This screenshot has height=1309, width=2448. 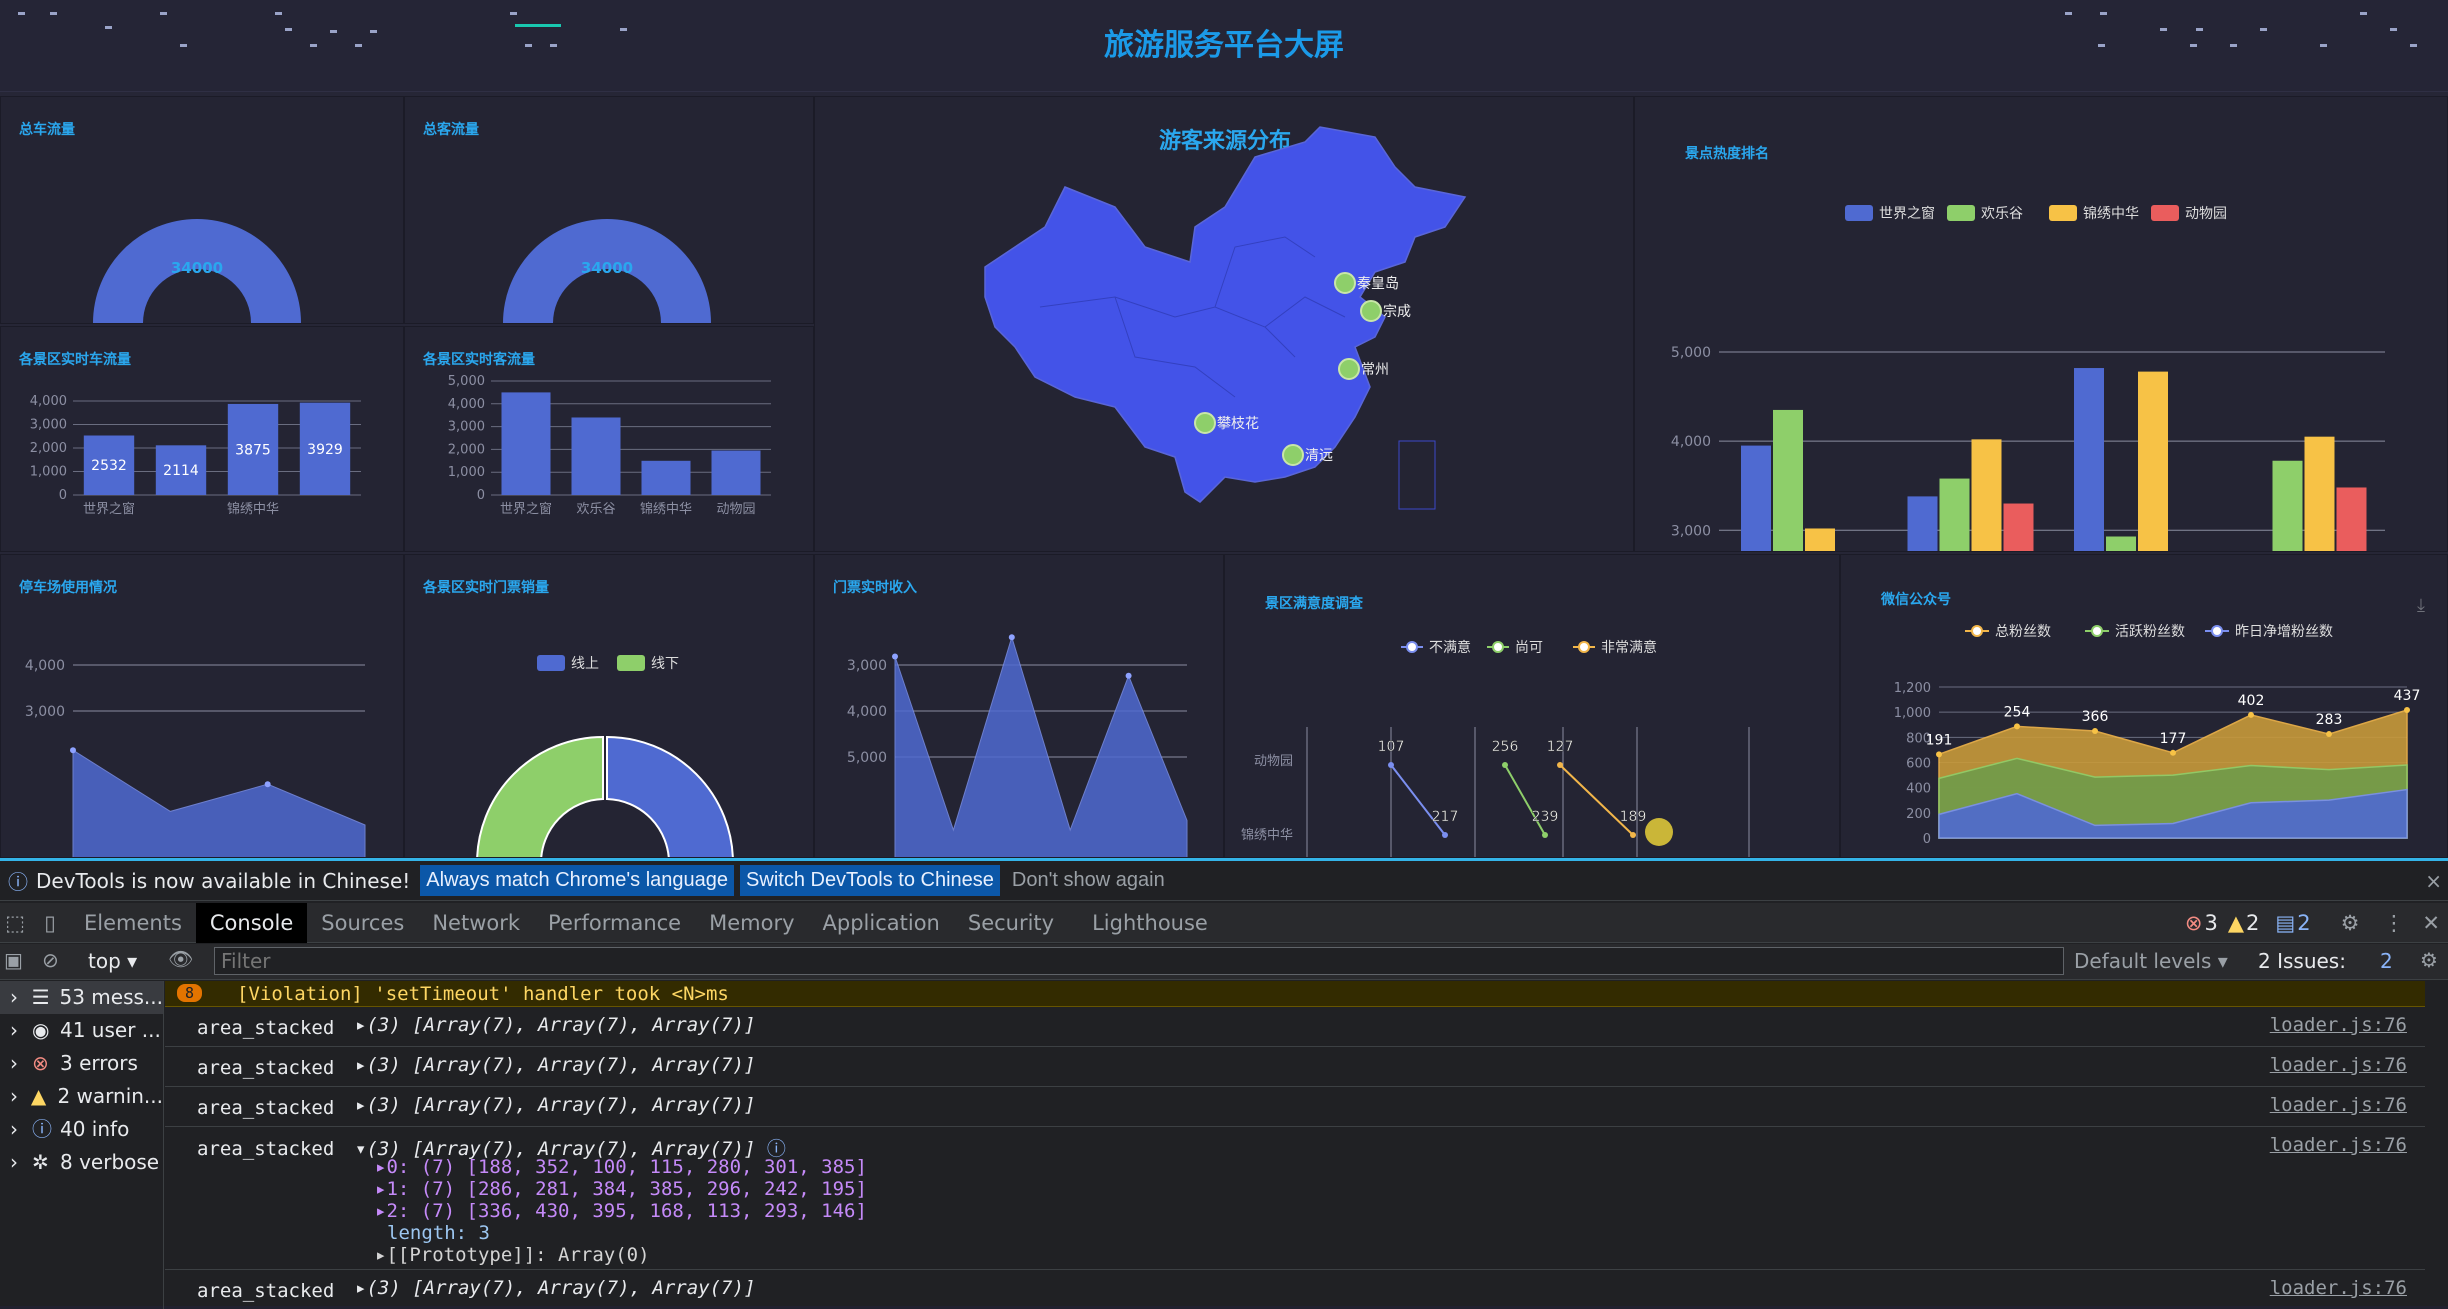 What do you see at coordinates (2302, 961) in the screenshot?
I see `issues-label: 2 Issues:` at bounding box center [2302, 961].